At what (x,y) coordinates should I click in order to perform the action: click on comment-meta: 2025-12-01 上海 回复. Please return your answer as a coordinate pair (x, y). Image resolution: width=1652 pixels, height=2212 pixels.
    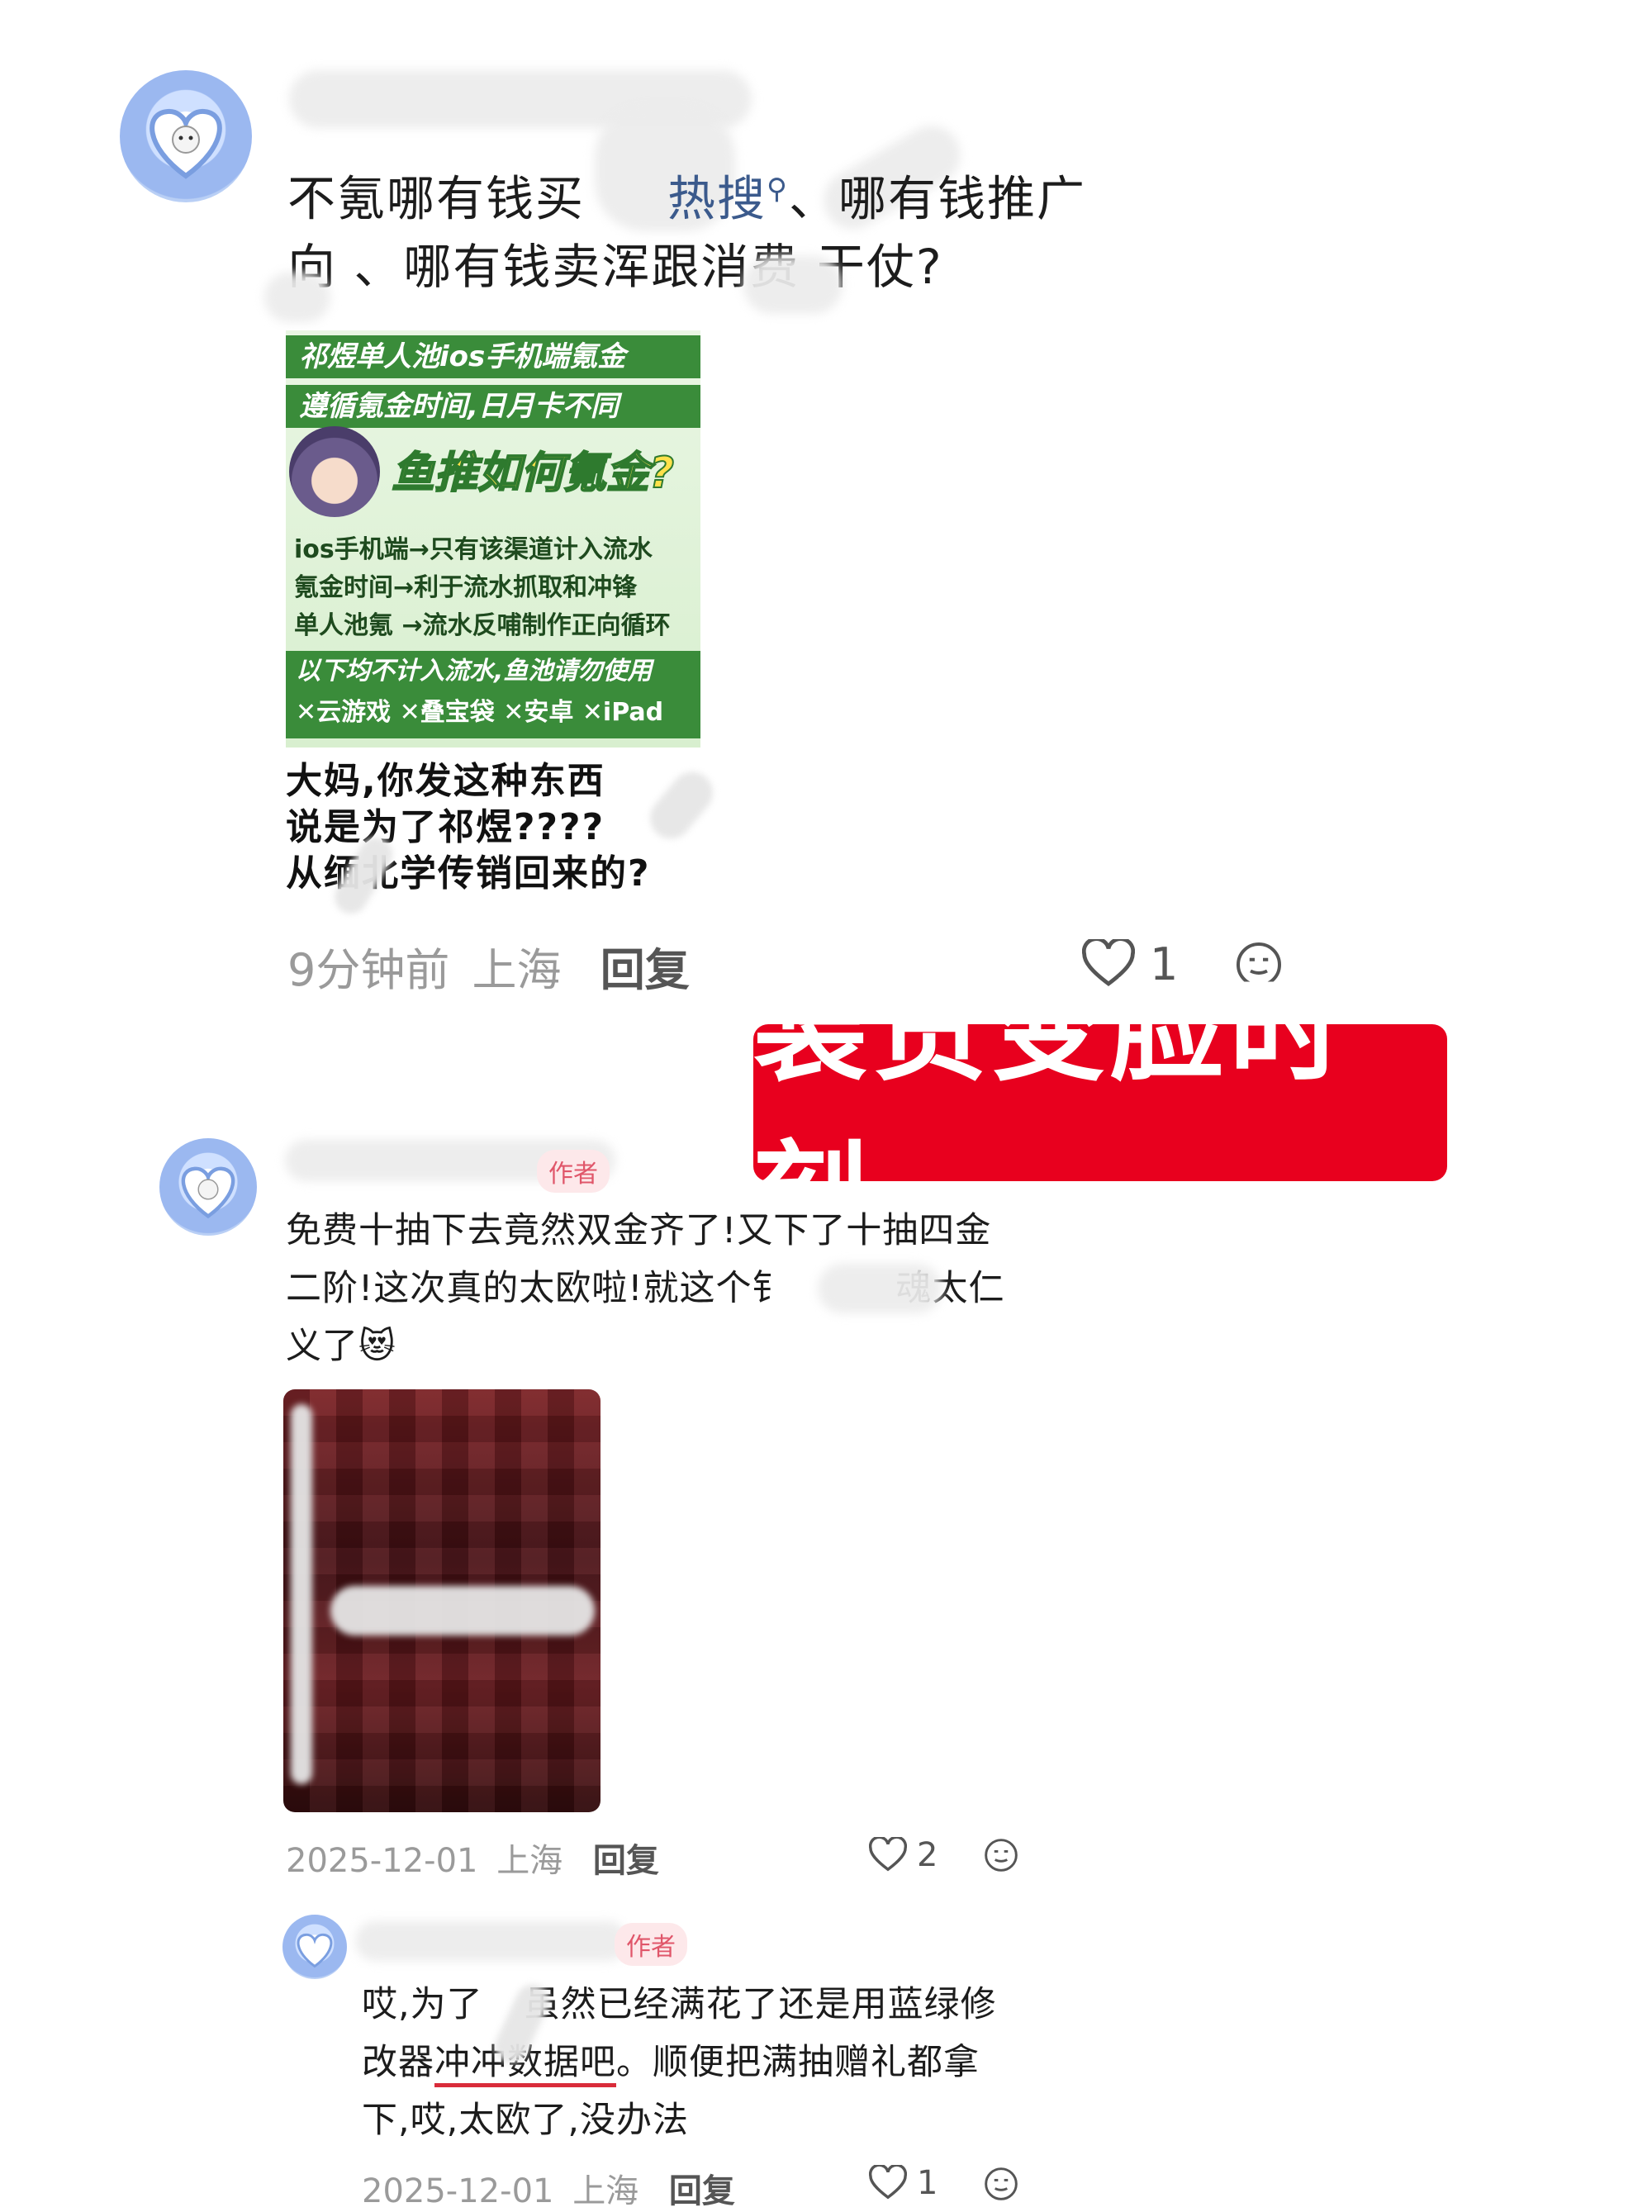
    Looking at the image, I should click on (472, 1858).